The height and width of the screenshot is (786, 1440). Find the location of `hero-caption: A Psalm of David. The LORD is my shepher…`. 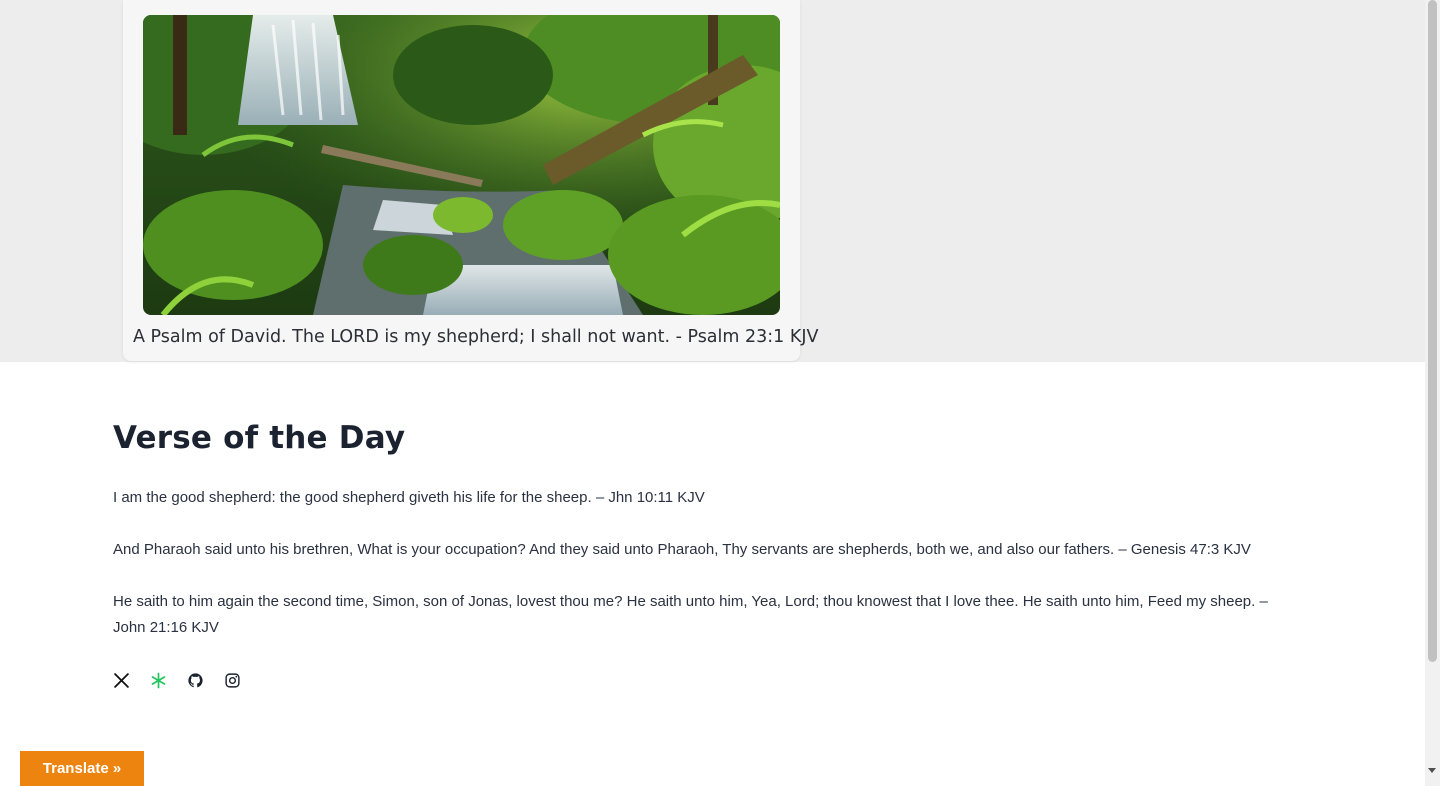

hero-caption: A Psalm of David. The LORD is my shepher… is located at coordinates (476, 337).